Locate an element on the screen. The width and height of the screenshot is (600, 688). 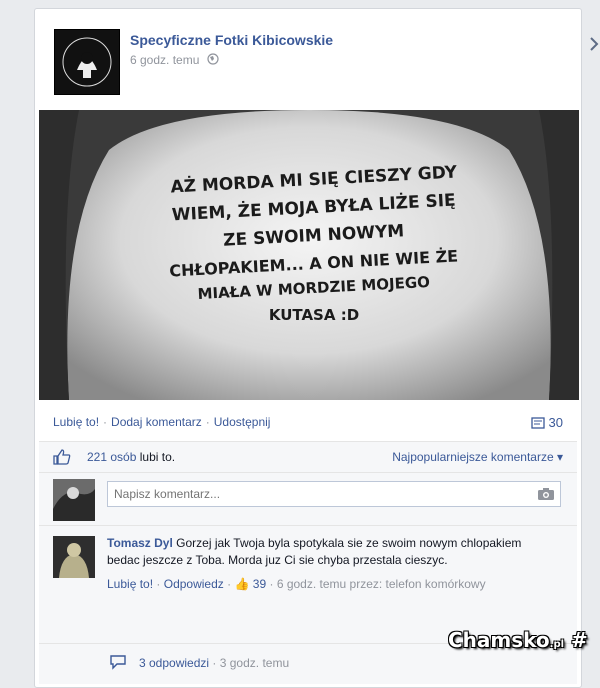
thumbs-up-icon: 👍 is located at coordinates (242, 584).